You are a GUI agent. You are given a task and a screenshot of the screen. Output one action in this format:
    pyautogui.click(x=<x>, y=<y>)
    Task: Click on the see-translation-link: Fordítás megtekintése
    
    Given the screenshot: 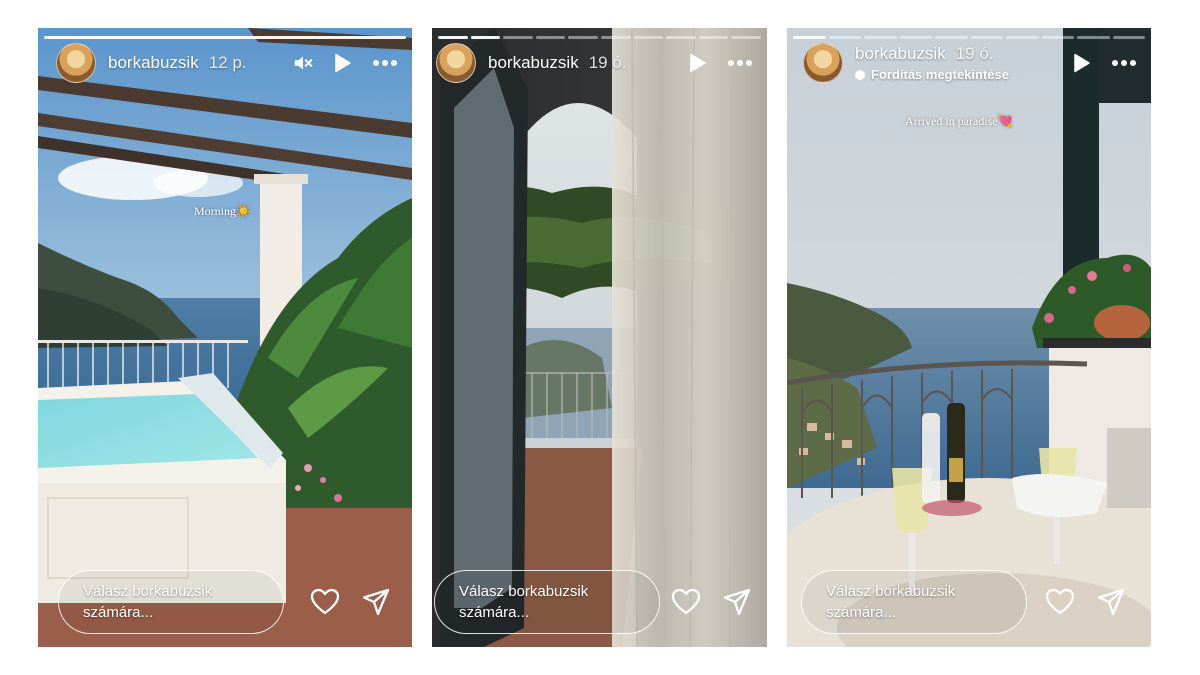 What is the action you would take?
    pyautogui.click(x=932, y=74)
    